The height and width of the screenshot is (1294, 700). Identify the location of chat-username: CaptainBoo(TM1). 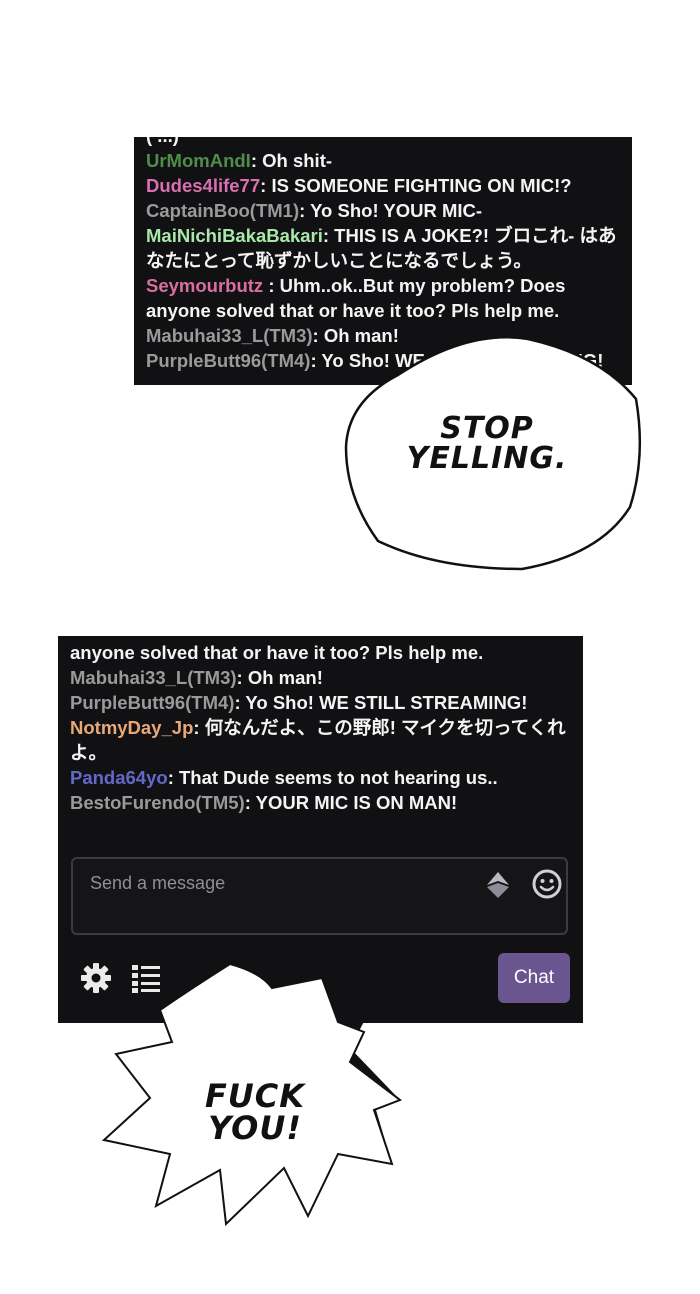
(222, 210).